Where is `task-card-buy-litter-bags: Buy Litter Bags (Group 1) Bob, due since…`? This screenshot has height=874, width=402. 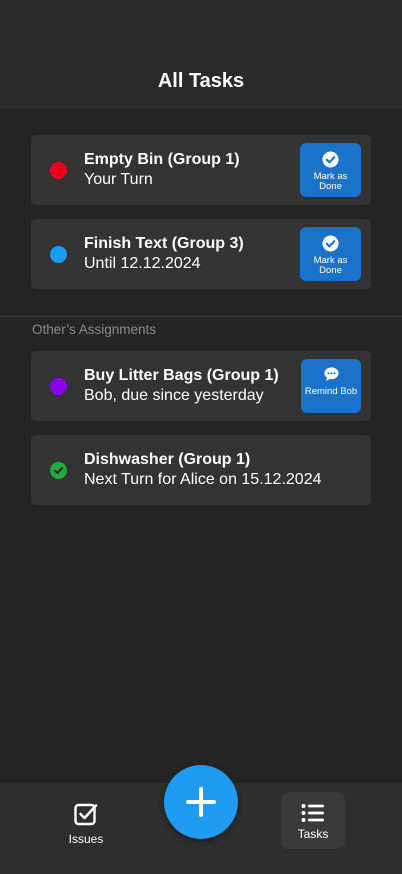
task-card-buy-litter-bags: Buy Litter Bags (Group 1) Bob, due since… is located at coordinates (201, 386).